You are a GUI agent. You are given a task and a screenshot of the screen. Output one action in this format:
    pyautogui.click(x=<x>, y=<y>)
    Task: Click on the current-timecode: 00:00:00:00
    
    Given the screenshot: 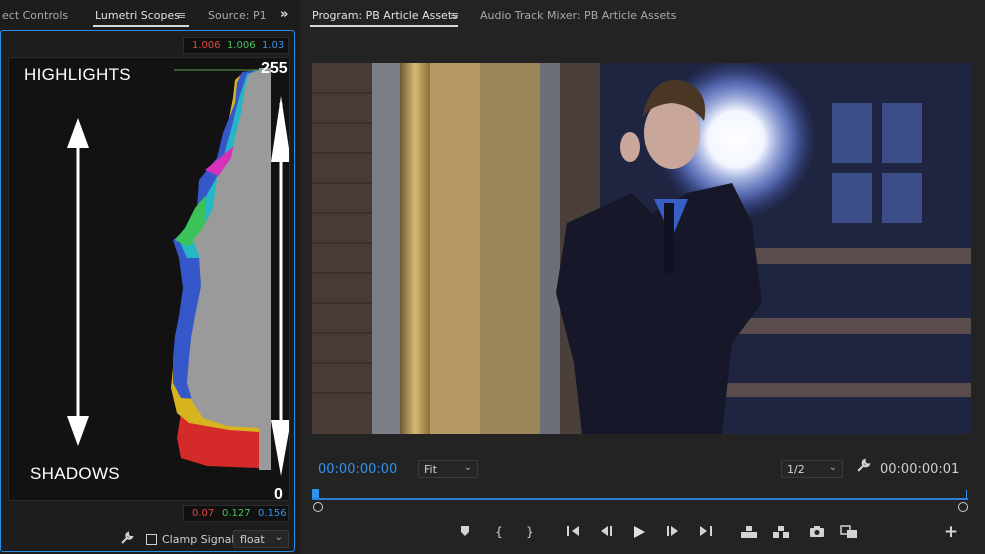 What is the action you would take?
    pyautogui.click(x=357, y=469)
    